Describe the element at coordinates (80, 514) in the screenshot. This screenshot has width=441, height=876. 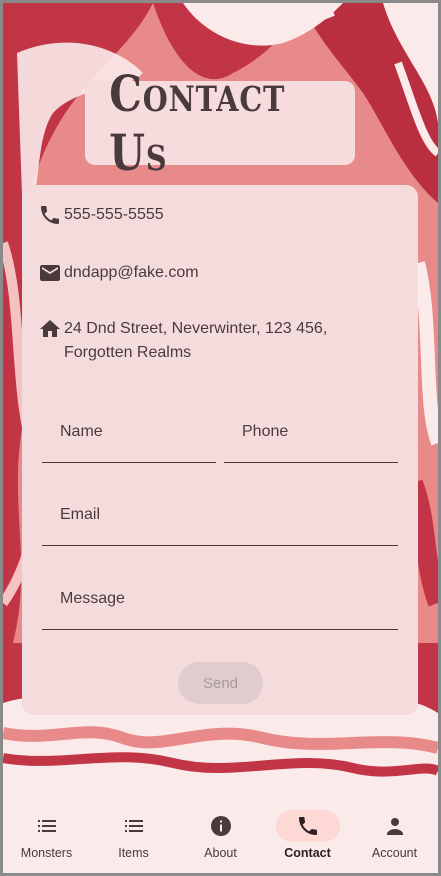
I see `email-label: Email` at that location.